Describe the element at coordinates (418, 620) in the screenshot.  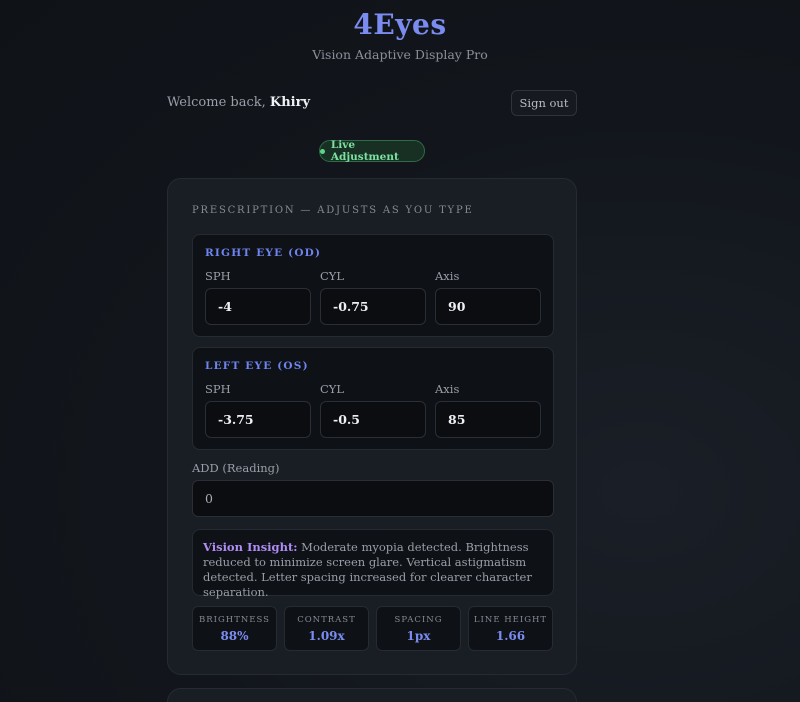
I see `metric-spacing-label: Spacing` at that location.